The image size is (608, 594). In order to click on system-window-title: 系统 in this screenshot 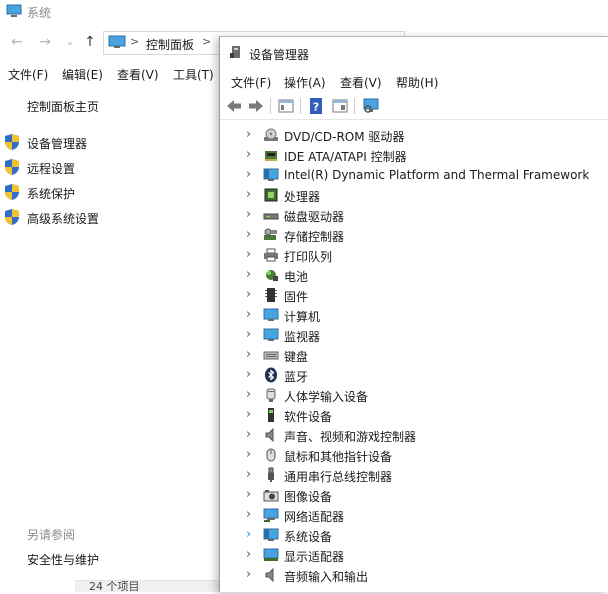, I will do `click(39, 13)`.